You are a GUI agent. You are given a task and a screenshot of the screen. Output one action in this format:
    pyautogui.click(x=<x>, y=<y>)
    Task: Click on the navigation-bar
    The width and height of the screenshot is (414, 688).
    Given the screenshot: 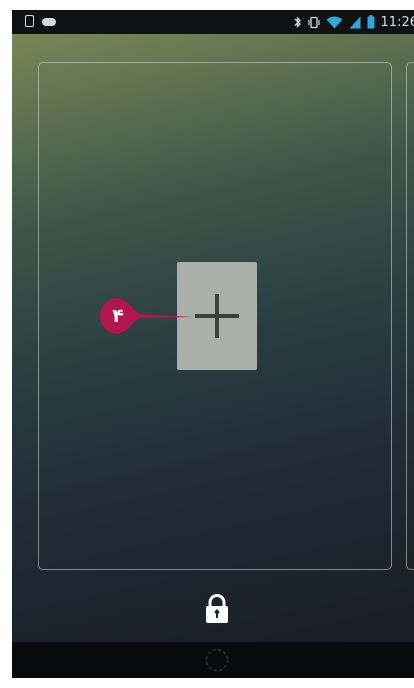 What is the action you would take?
    pyautogui.click(x=213, y=660)
    